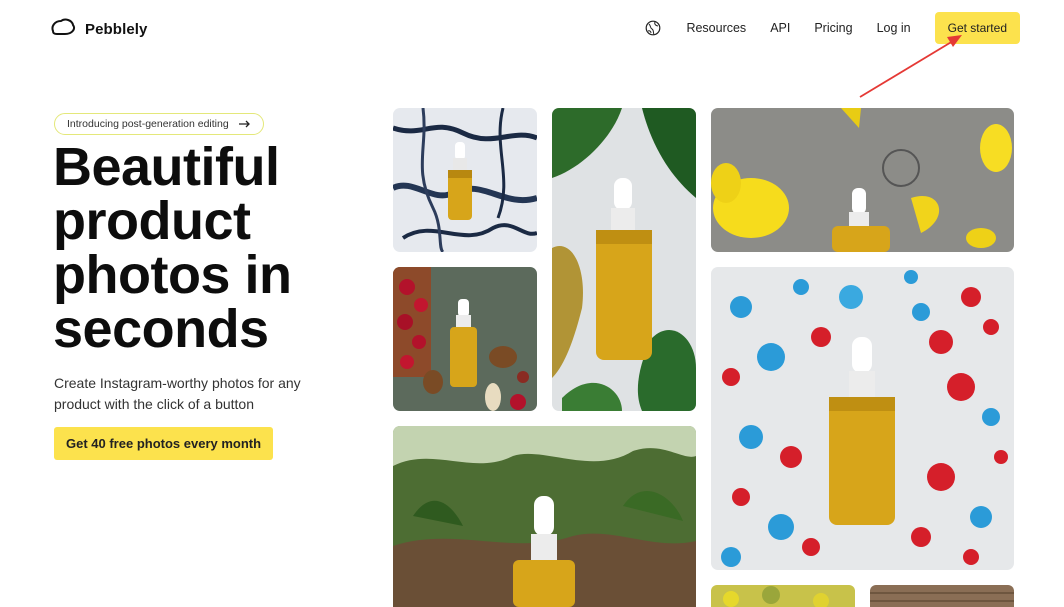 The height and width of the screenshot is (607, 1064). Describe the element at coordinates (862, 180) in the screenshot. I see `yellow-flowers-serum-photo` at that location.